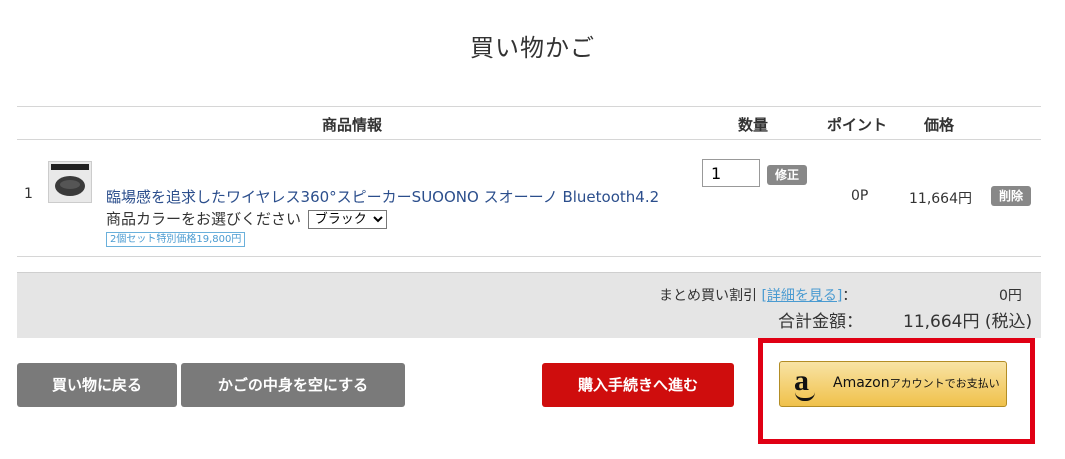  Describe the element at coordinates (529, 139) in the screenshot. I see `header-divider` at that location.